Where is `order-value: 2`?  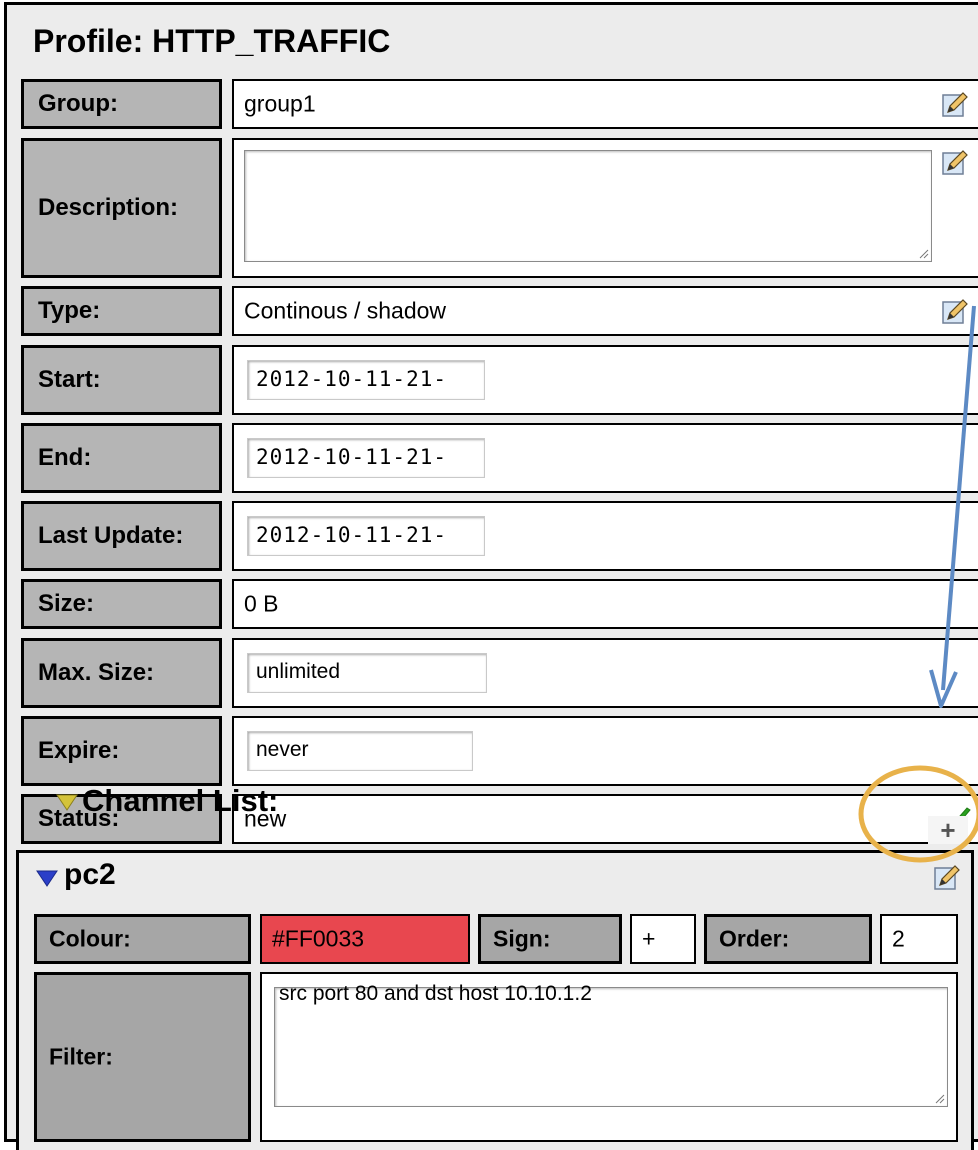
order-value: 2 is located at coordinates (898, 938).